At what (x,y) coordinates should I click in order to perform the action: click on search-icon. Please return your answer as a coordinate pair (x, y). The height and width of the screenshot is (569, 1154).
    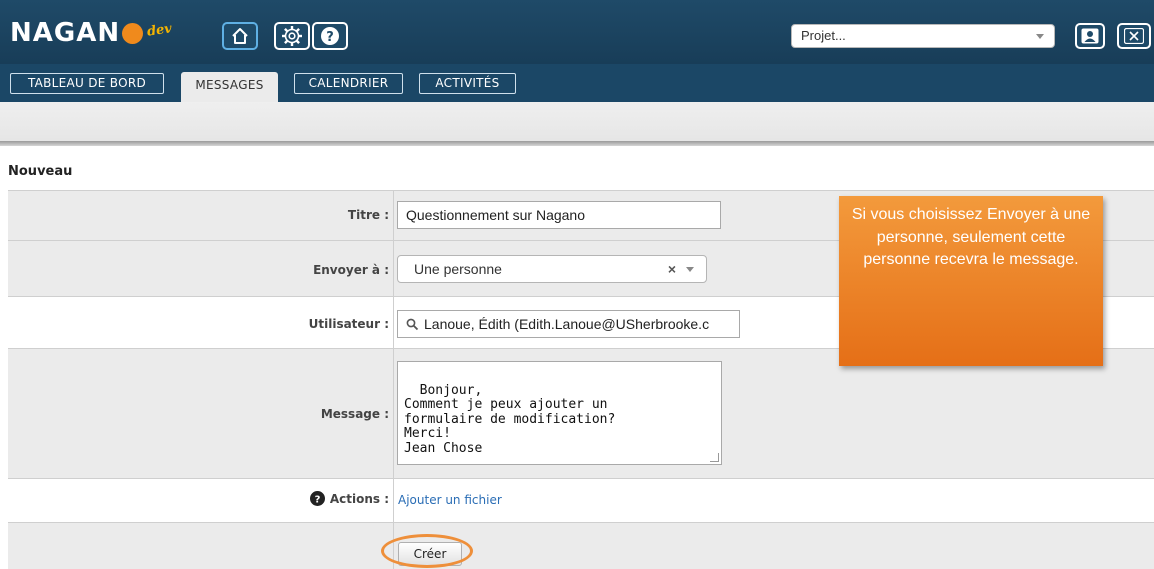
    Looking at the image, I should click on (412, 324).